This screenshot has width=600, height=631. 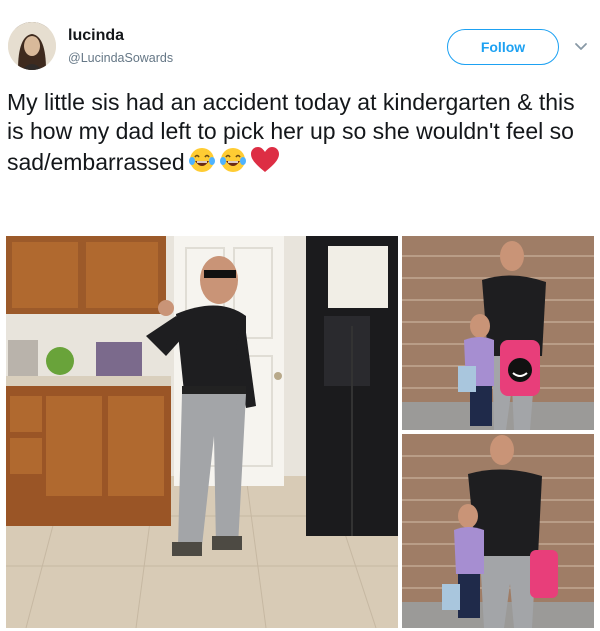 I want to click on tweet-header: lucinda @LucindaSowards Follow, so click(x=300, y=42).